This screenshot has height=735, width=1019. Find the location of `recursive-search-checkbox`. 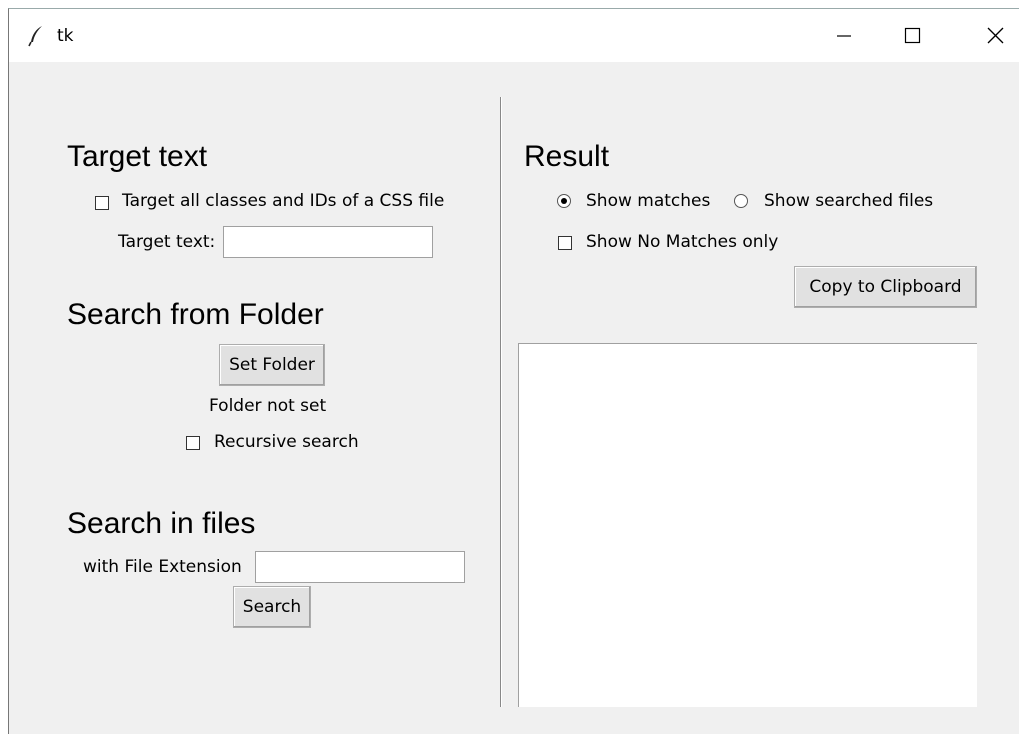

recursive-search-checkbox is located at coordinates (193, 443).